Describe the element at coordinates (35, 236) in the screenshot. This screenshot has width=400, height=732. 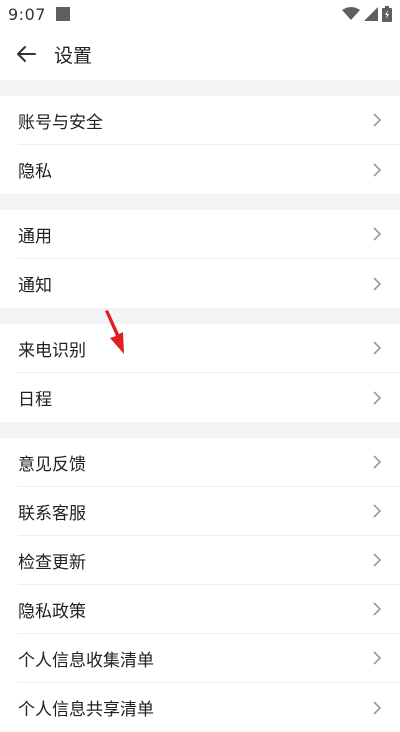
I see `settings-item-label: 通用` at that location.